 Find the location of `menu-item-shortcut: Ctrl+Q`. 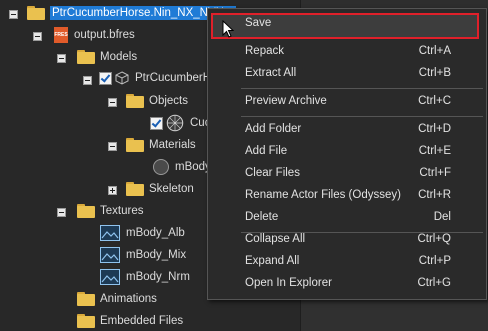

menu-item-shortcut: Ctrl+Q is located at coordinates (434, 239).